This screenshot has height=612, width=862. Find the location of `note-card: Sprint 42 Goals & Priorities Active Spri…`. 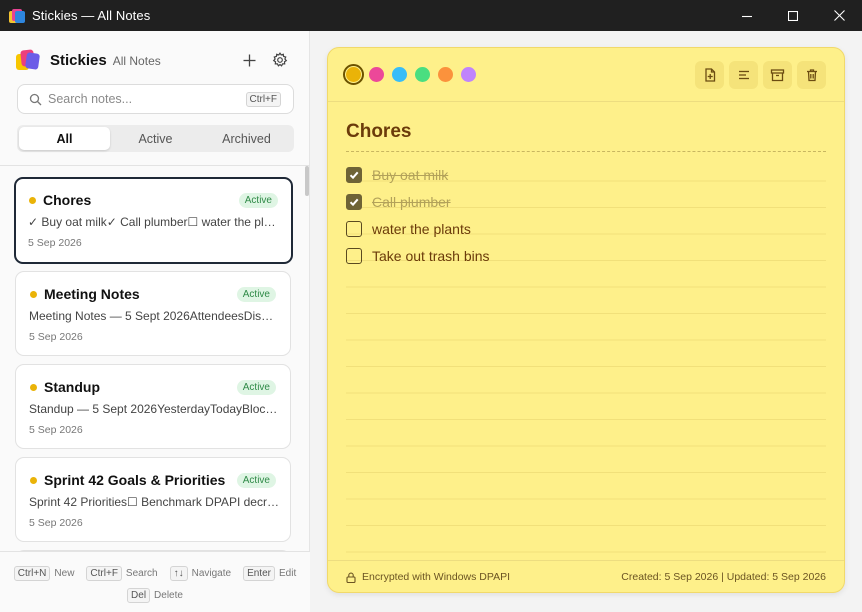

note-card: Sprint 42 Goals & Priorities Active Spri… is located at coordinates (153, 499).